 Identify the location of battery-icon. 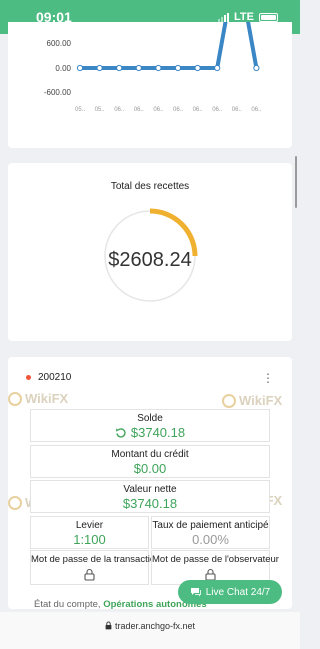
(268, 17).